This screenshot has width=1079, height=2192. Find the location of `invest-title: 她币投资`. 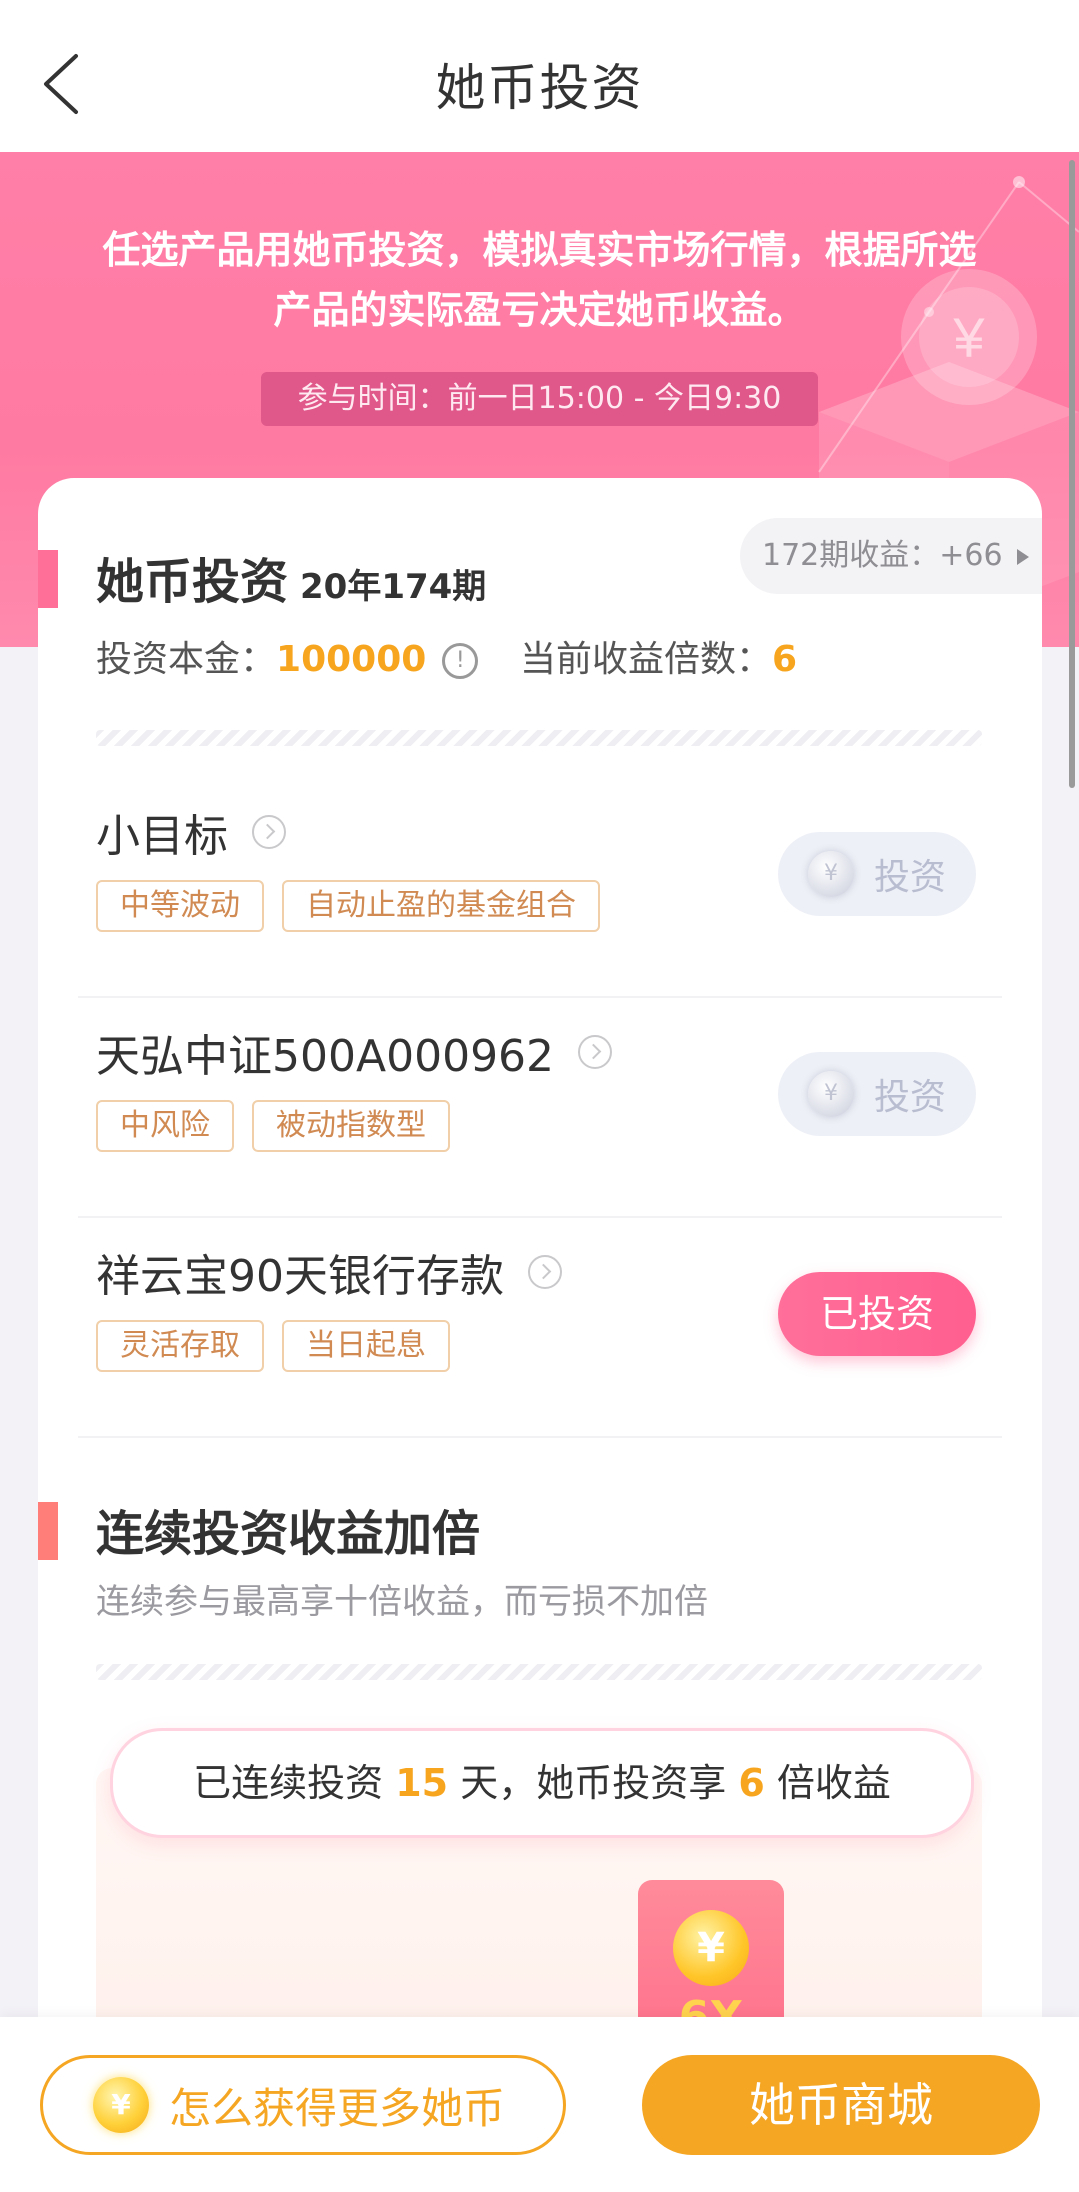

invest-title: 她币投资 is located at coordinates (192, 582).